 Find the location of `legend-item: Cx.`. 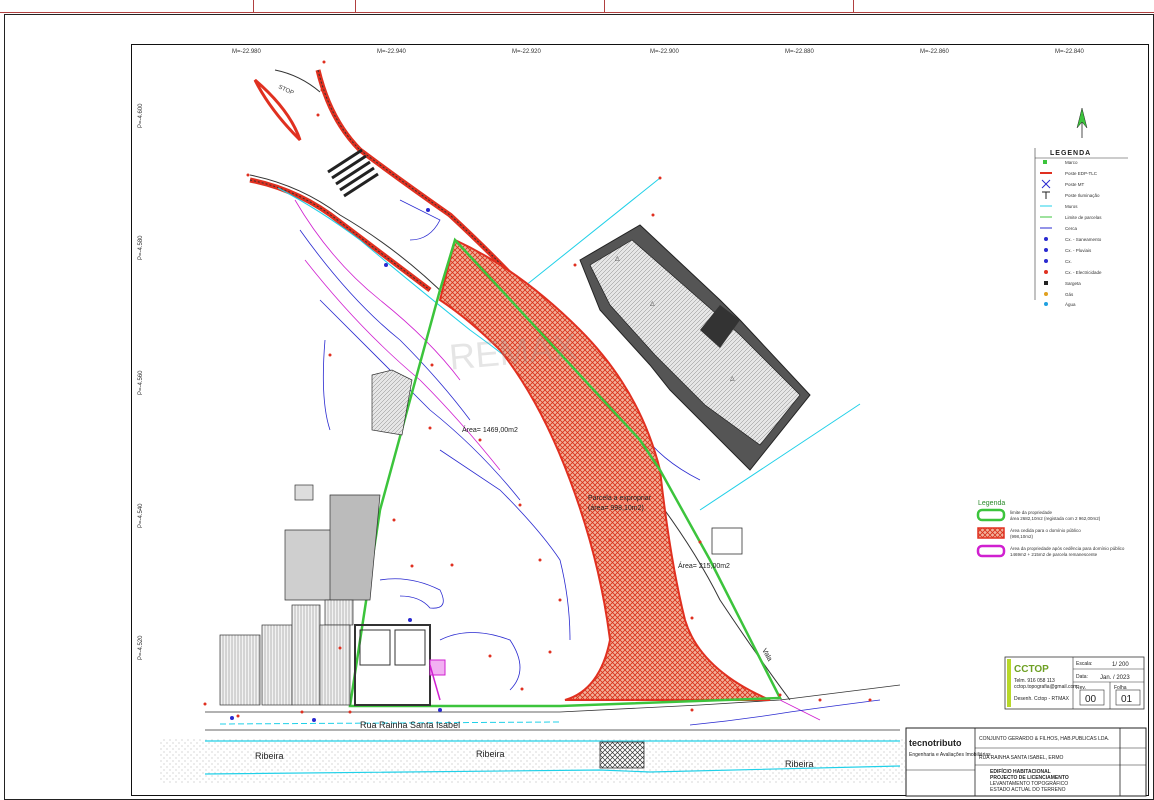

legend-item: Cx. is located at coordinates (1068, 261).